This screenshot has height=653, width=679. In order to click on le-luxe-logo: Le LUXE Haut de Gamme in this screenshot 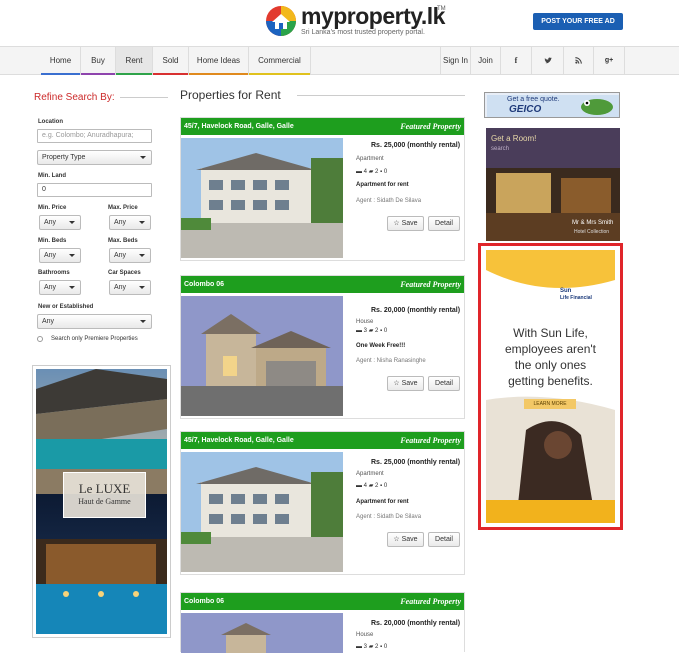, I will do `click(104, 495)`.